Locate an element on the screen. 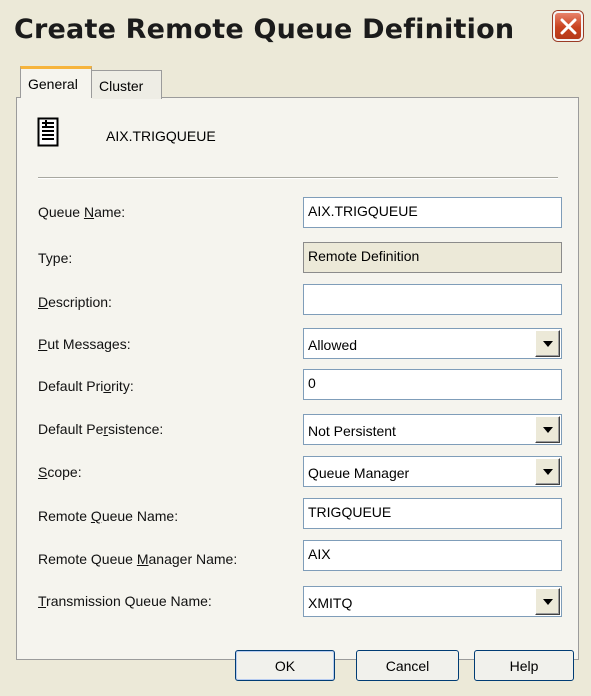  type-label: Type: is located at coordinates (55, 258).